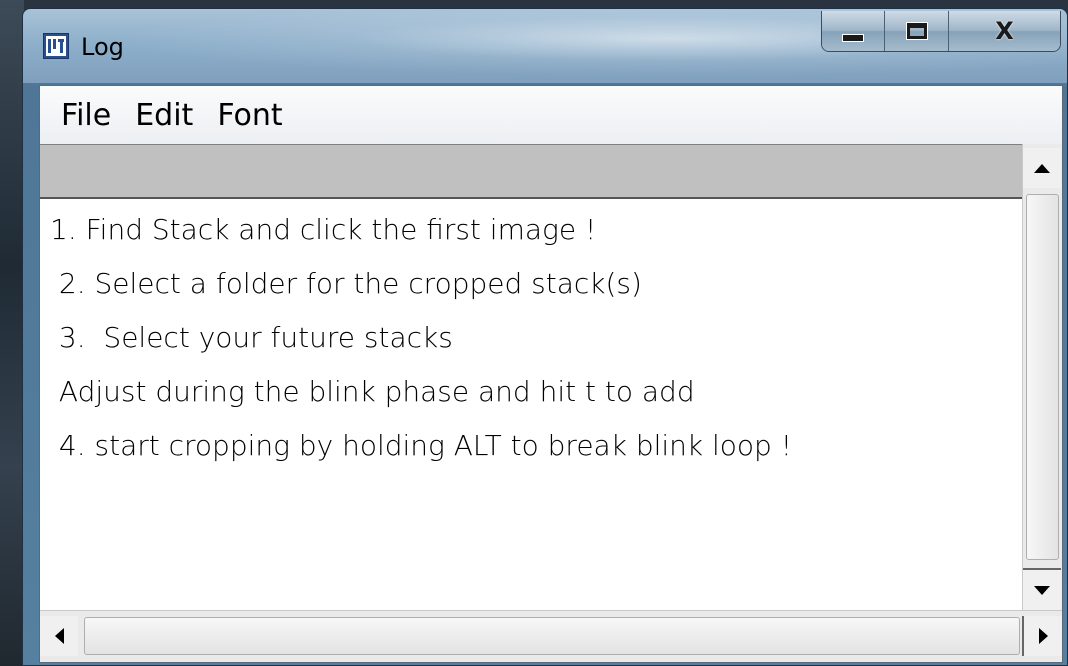  I want to click on maximize-icon, so click(916, 31).